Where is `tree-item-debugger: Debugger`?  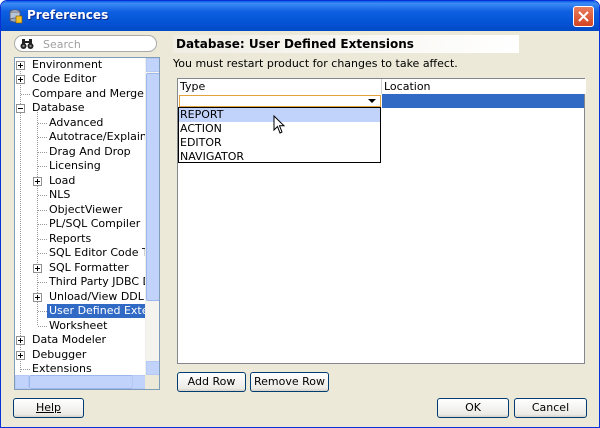 tree-item-debugger: Debugger is located at coordinates (80, 355).